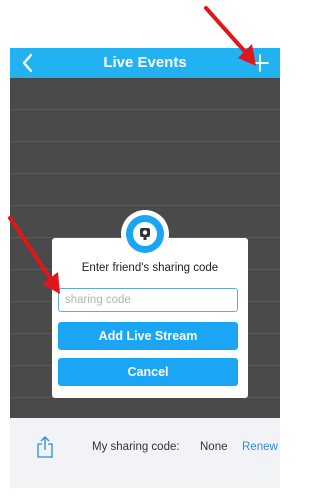 The width and height of the screenshot is (320, 497). Describe the element at coordinates (148, 300) in the screenshot. I see `sharing-code-input` at that location.